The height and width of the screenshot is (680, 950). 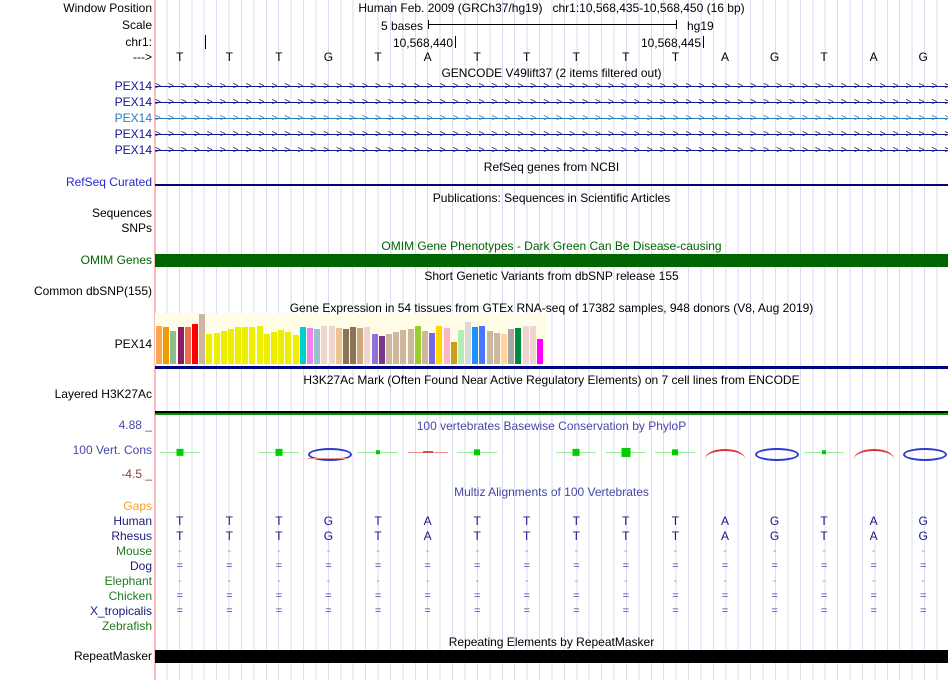 What do you see at coordinates (551, 457) in the screenshot?
I see `phylop-score-marks` at bounding box center [551, 457].